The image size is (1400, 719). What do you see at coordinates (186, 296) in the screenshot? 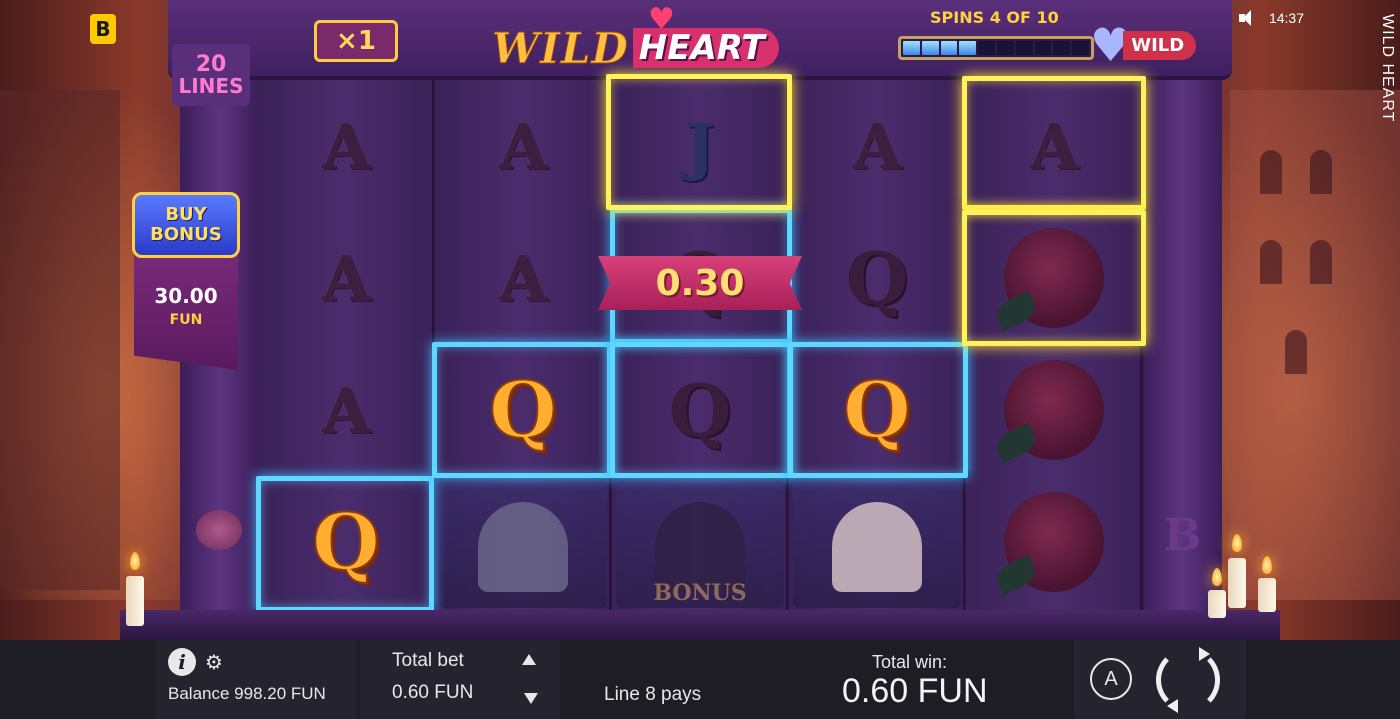
I see `buy-bonus-price: 30.00` at bounding box center [186, 296].